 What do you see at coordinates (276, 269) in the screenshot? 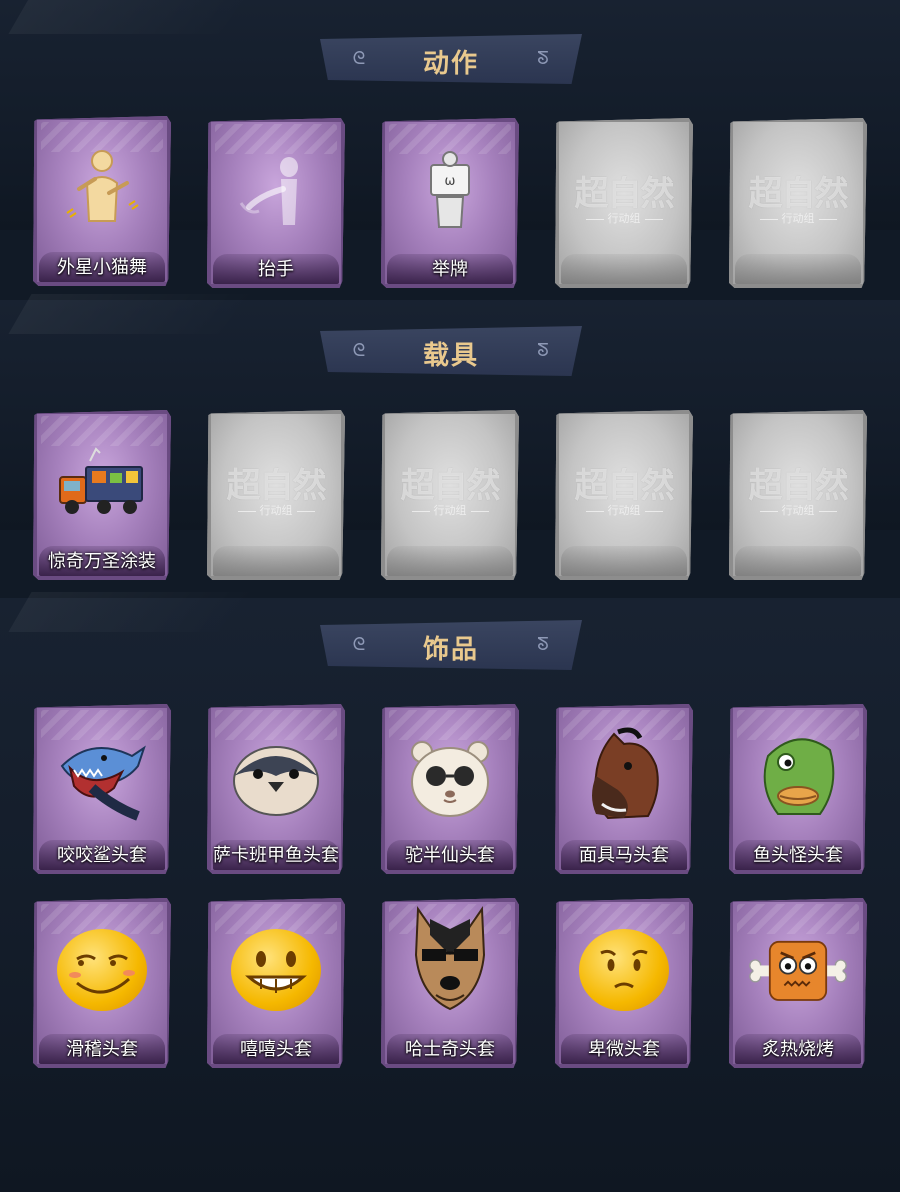
I see `item-label: 抬手` at bounding box center [276, 269].